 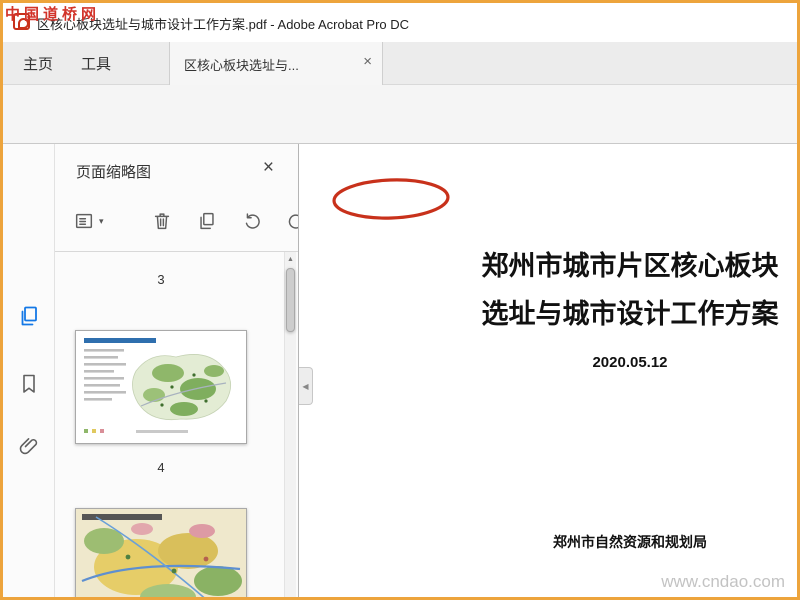 I want to click on thumbnail-options-icon, so click(x=84, y=221).